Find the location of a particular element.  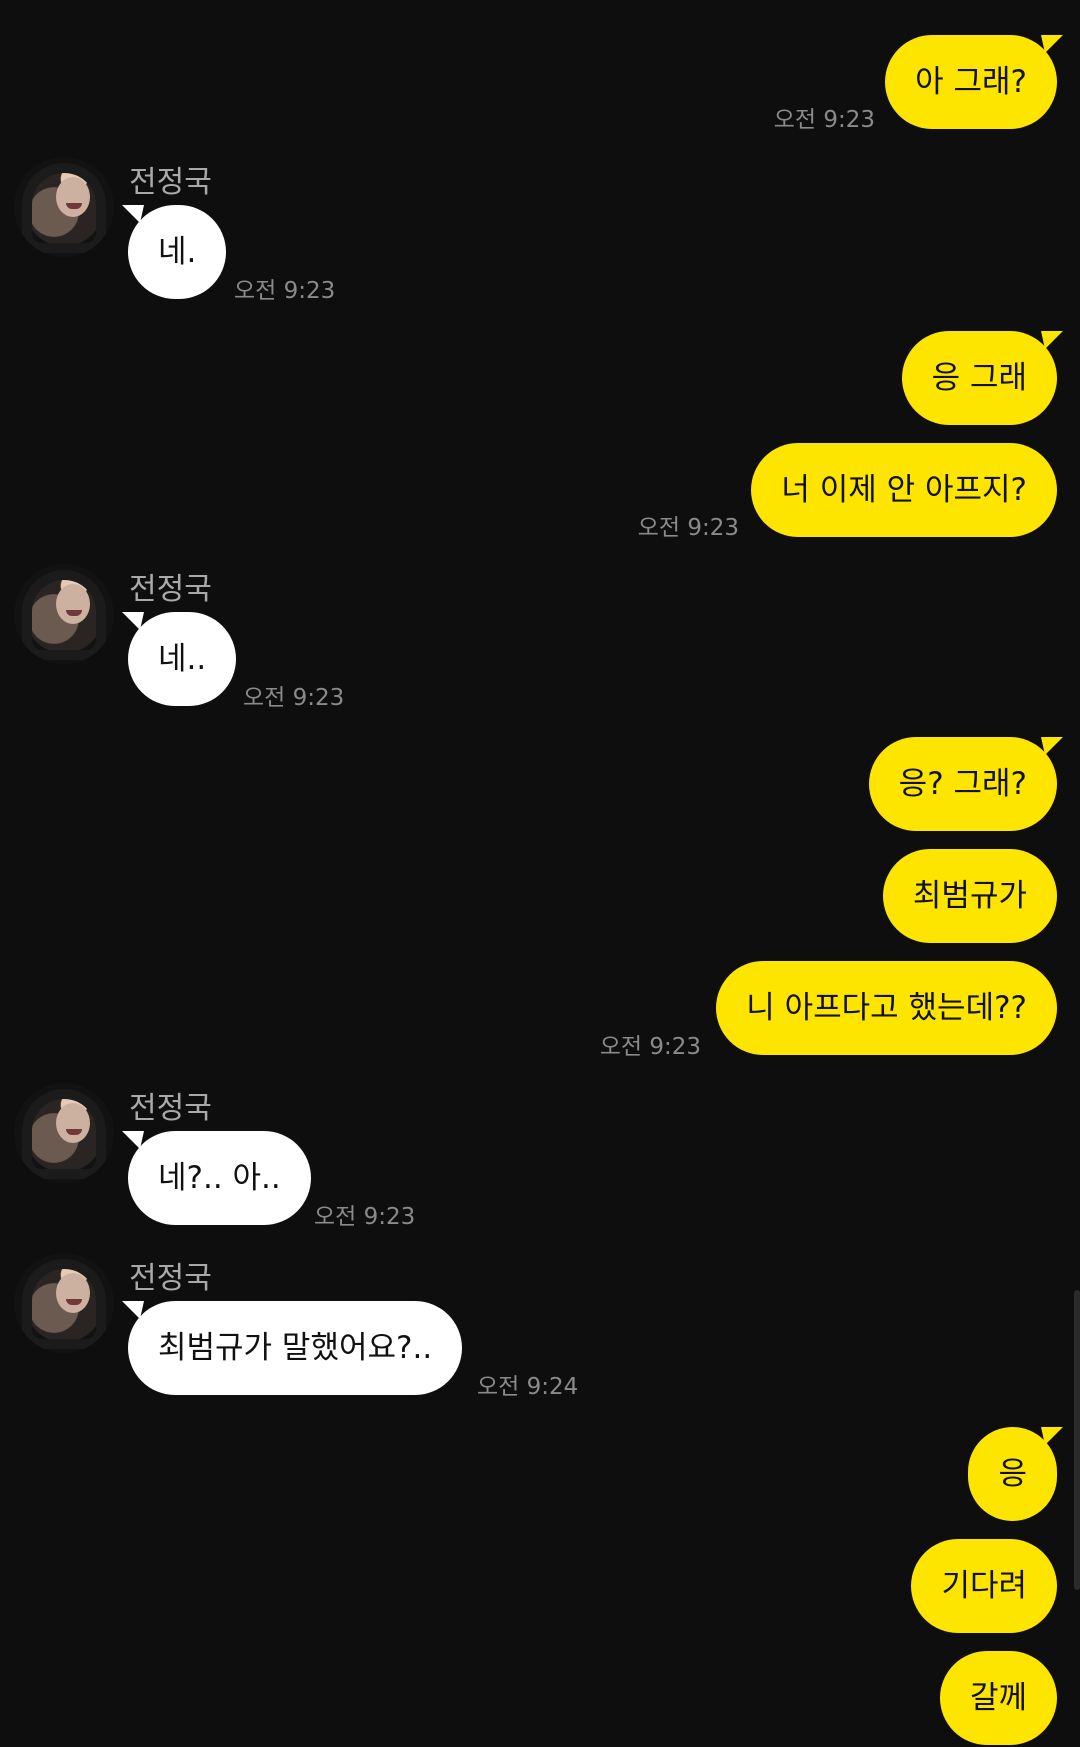

my-message-bubble: 아 그래? is located at coordinates (971, 82).